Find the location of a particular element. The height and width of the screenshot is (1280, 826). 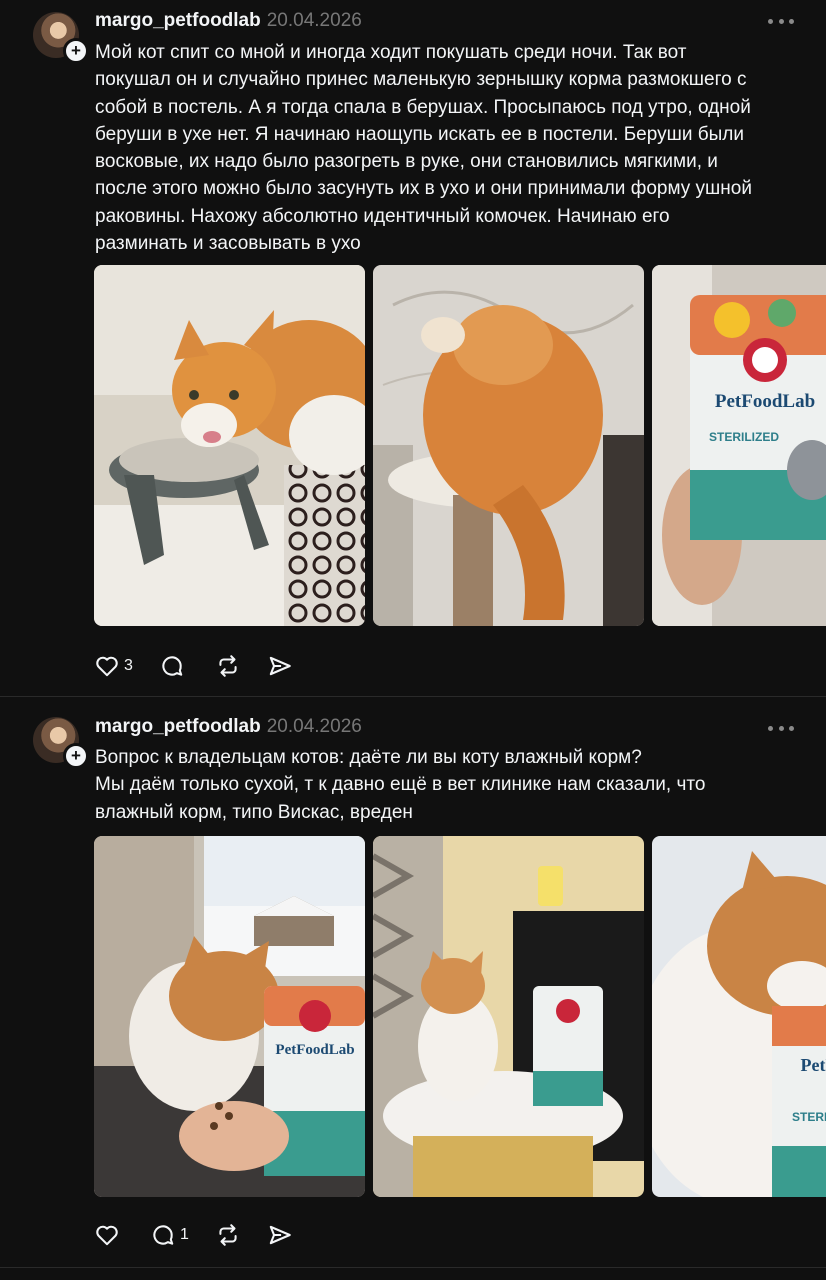

comment-button is located at coordinates (174, 666).